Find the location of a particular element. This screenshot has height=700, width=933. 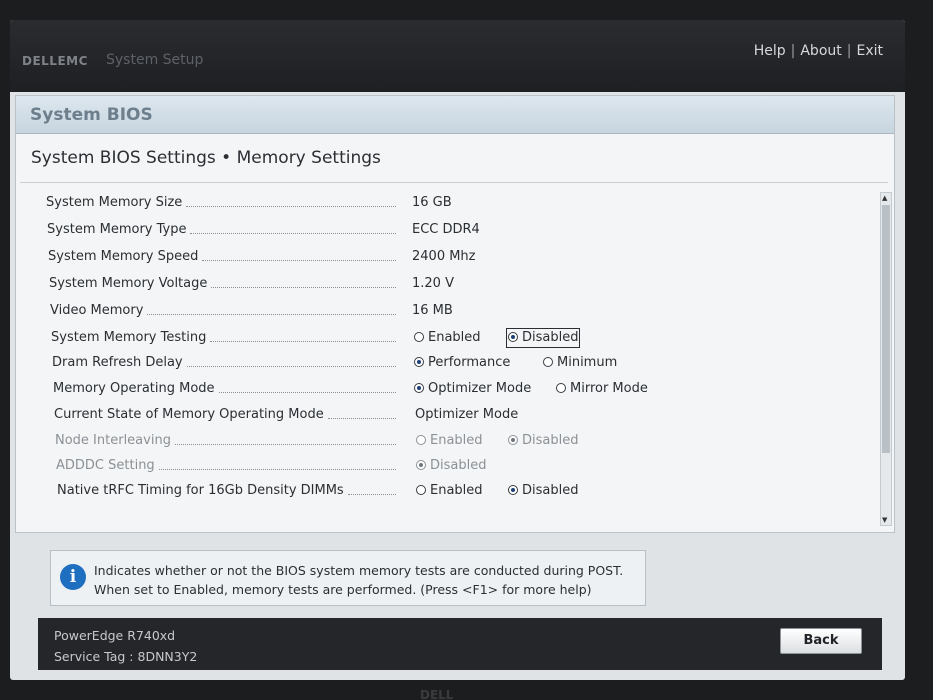

setting-value: 2400 Mhz is located at coordinates (444, 256).